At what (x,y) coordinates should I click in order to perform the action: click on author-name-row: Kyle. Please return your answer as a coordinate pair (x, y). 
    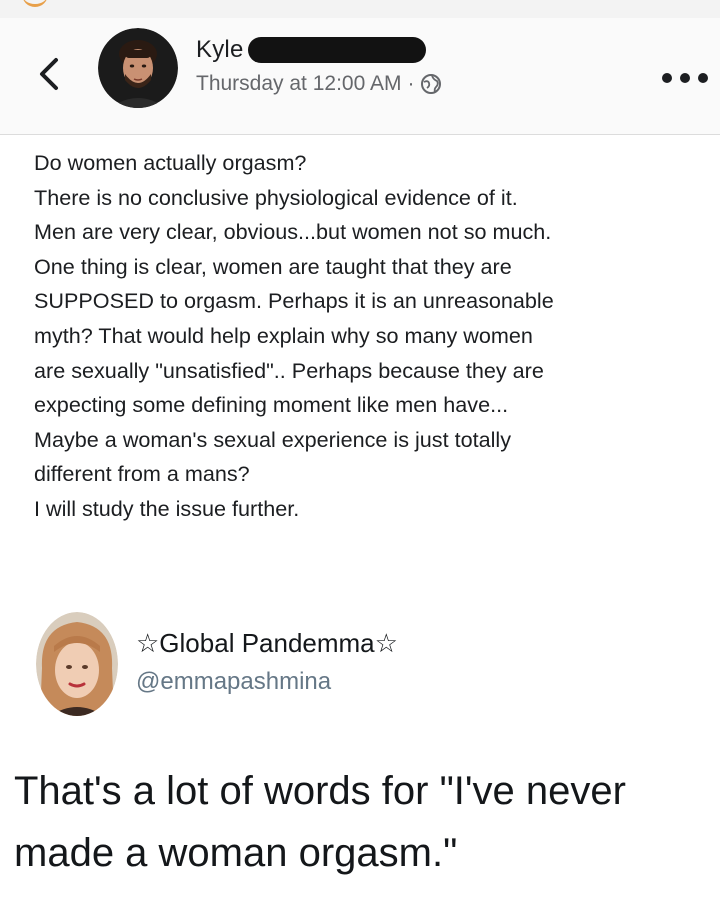
    Looking at the image, I should click on (311, 50).